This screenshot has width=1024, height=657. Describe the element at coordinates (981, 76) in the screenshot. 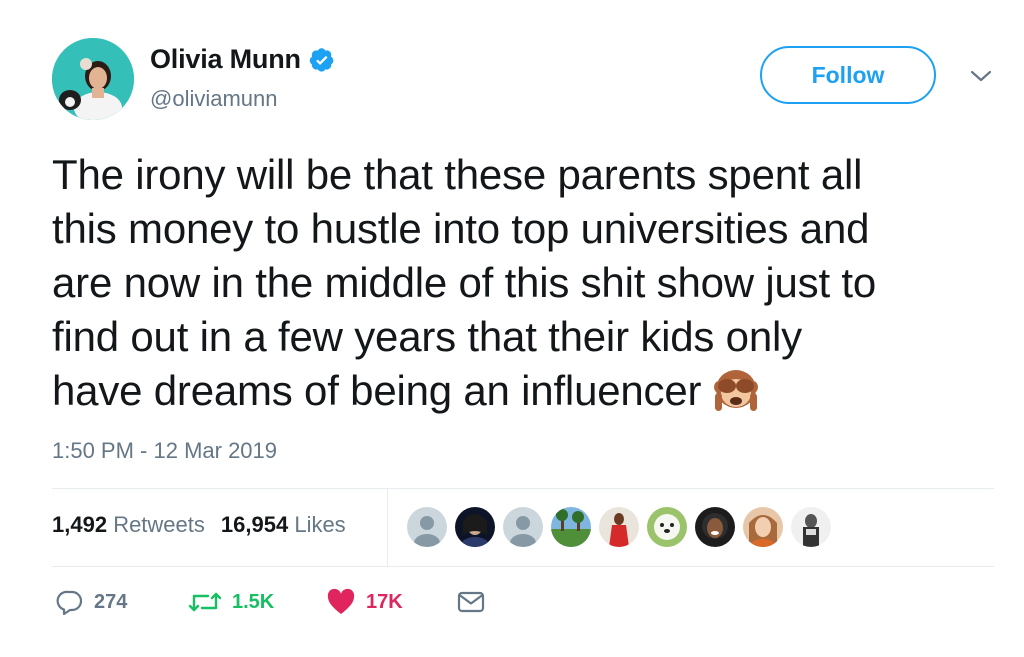

I see `chevron-down-icon` at that location.